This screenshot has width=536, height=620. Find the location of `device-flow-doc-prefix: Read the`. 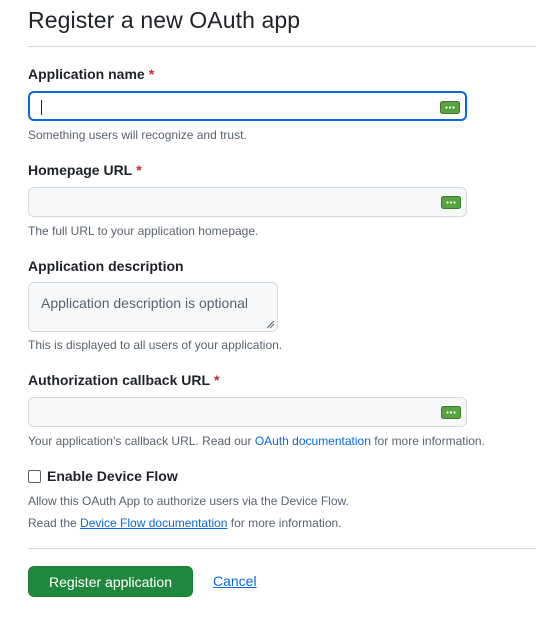

device-flow-doc-prefix: Read the is located at coordinates (54, 523).